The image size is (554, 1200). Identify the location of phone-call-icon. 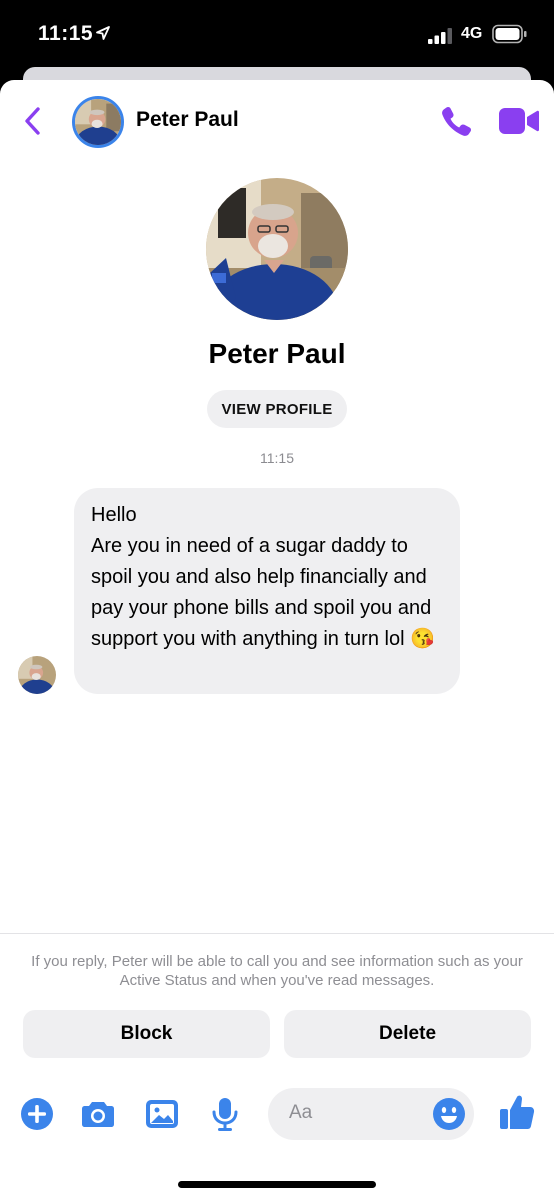
(457, 121).